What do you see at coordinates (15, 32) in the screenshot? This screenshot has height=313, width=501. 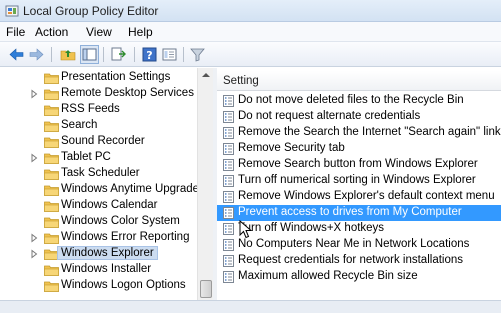 I see `menu-file: File` at bounding box center [15, 32].